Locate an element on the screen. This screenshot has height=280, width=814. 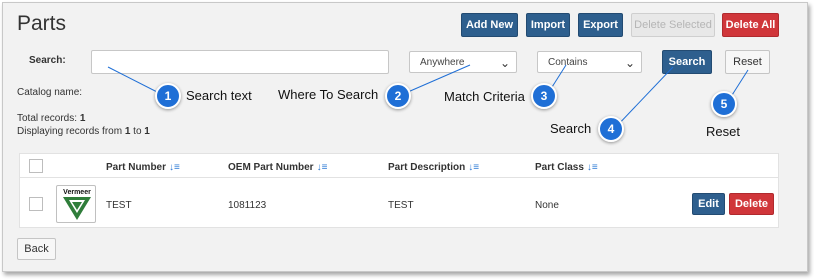
cell-part-description: TEST is located at coordinates (401, 205).